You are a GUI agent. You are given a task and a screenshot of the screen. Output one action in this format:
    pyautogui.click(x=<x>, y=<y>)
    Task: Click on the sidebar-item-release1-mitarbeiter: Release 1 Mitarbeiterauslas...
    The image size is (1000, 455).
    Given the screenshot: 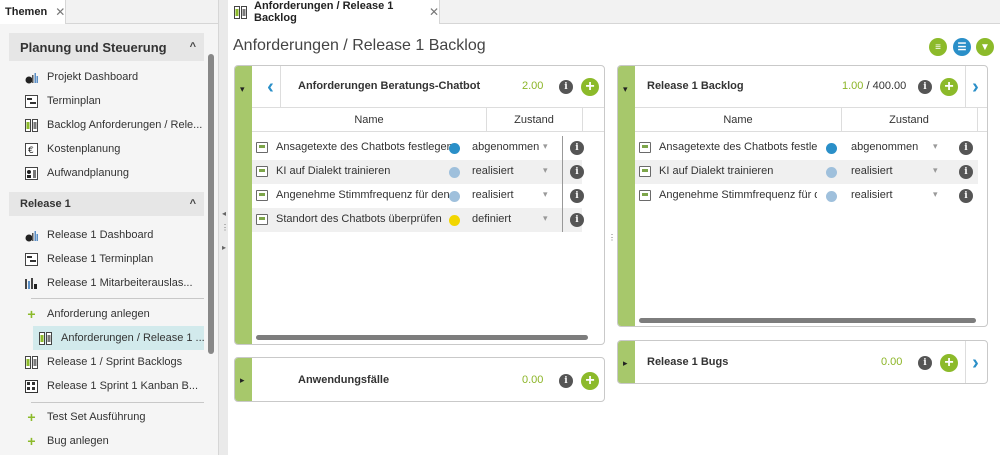 What is the action you would take?
    pyautogui.click(x=115, y=283)
    